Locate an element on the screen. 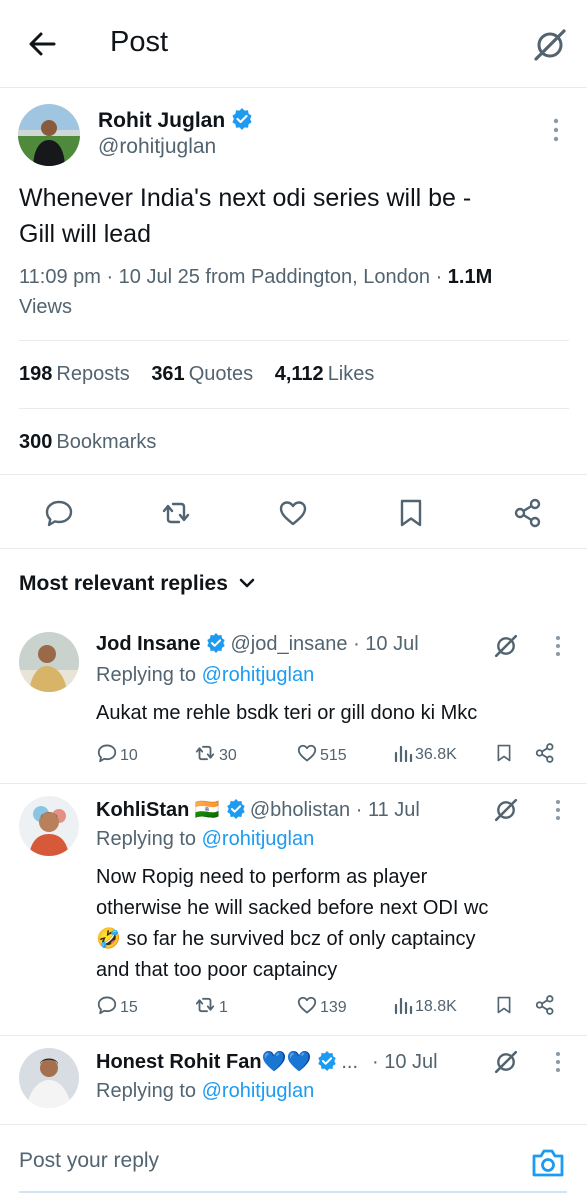 This screenshot has width=587, height=1200. view-count: 36.8K is located at coordinates (436, 754).